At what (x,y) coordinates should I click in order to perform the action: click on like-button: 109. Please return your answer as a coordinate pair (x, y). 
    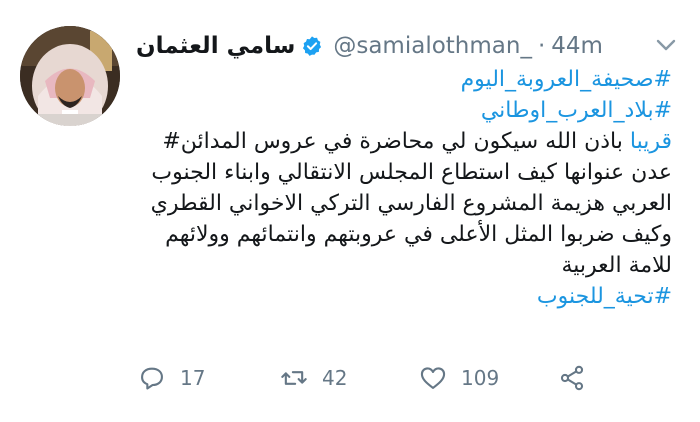
    Looking at the image, I should click on (459, 378).